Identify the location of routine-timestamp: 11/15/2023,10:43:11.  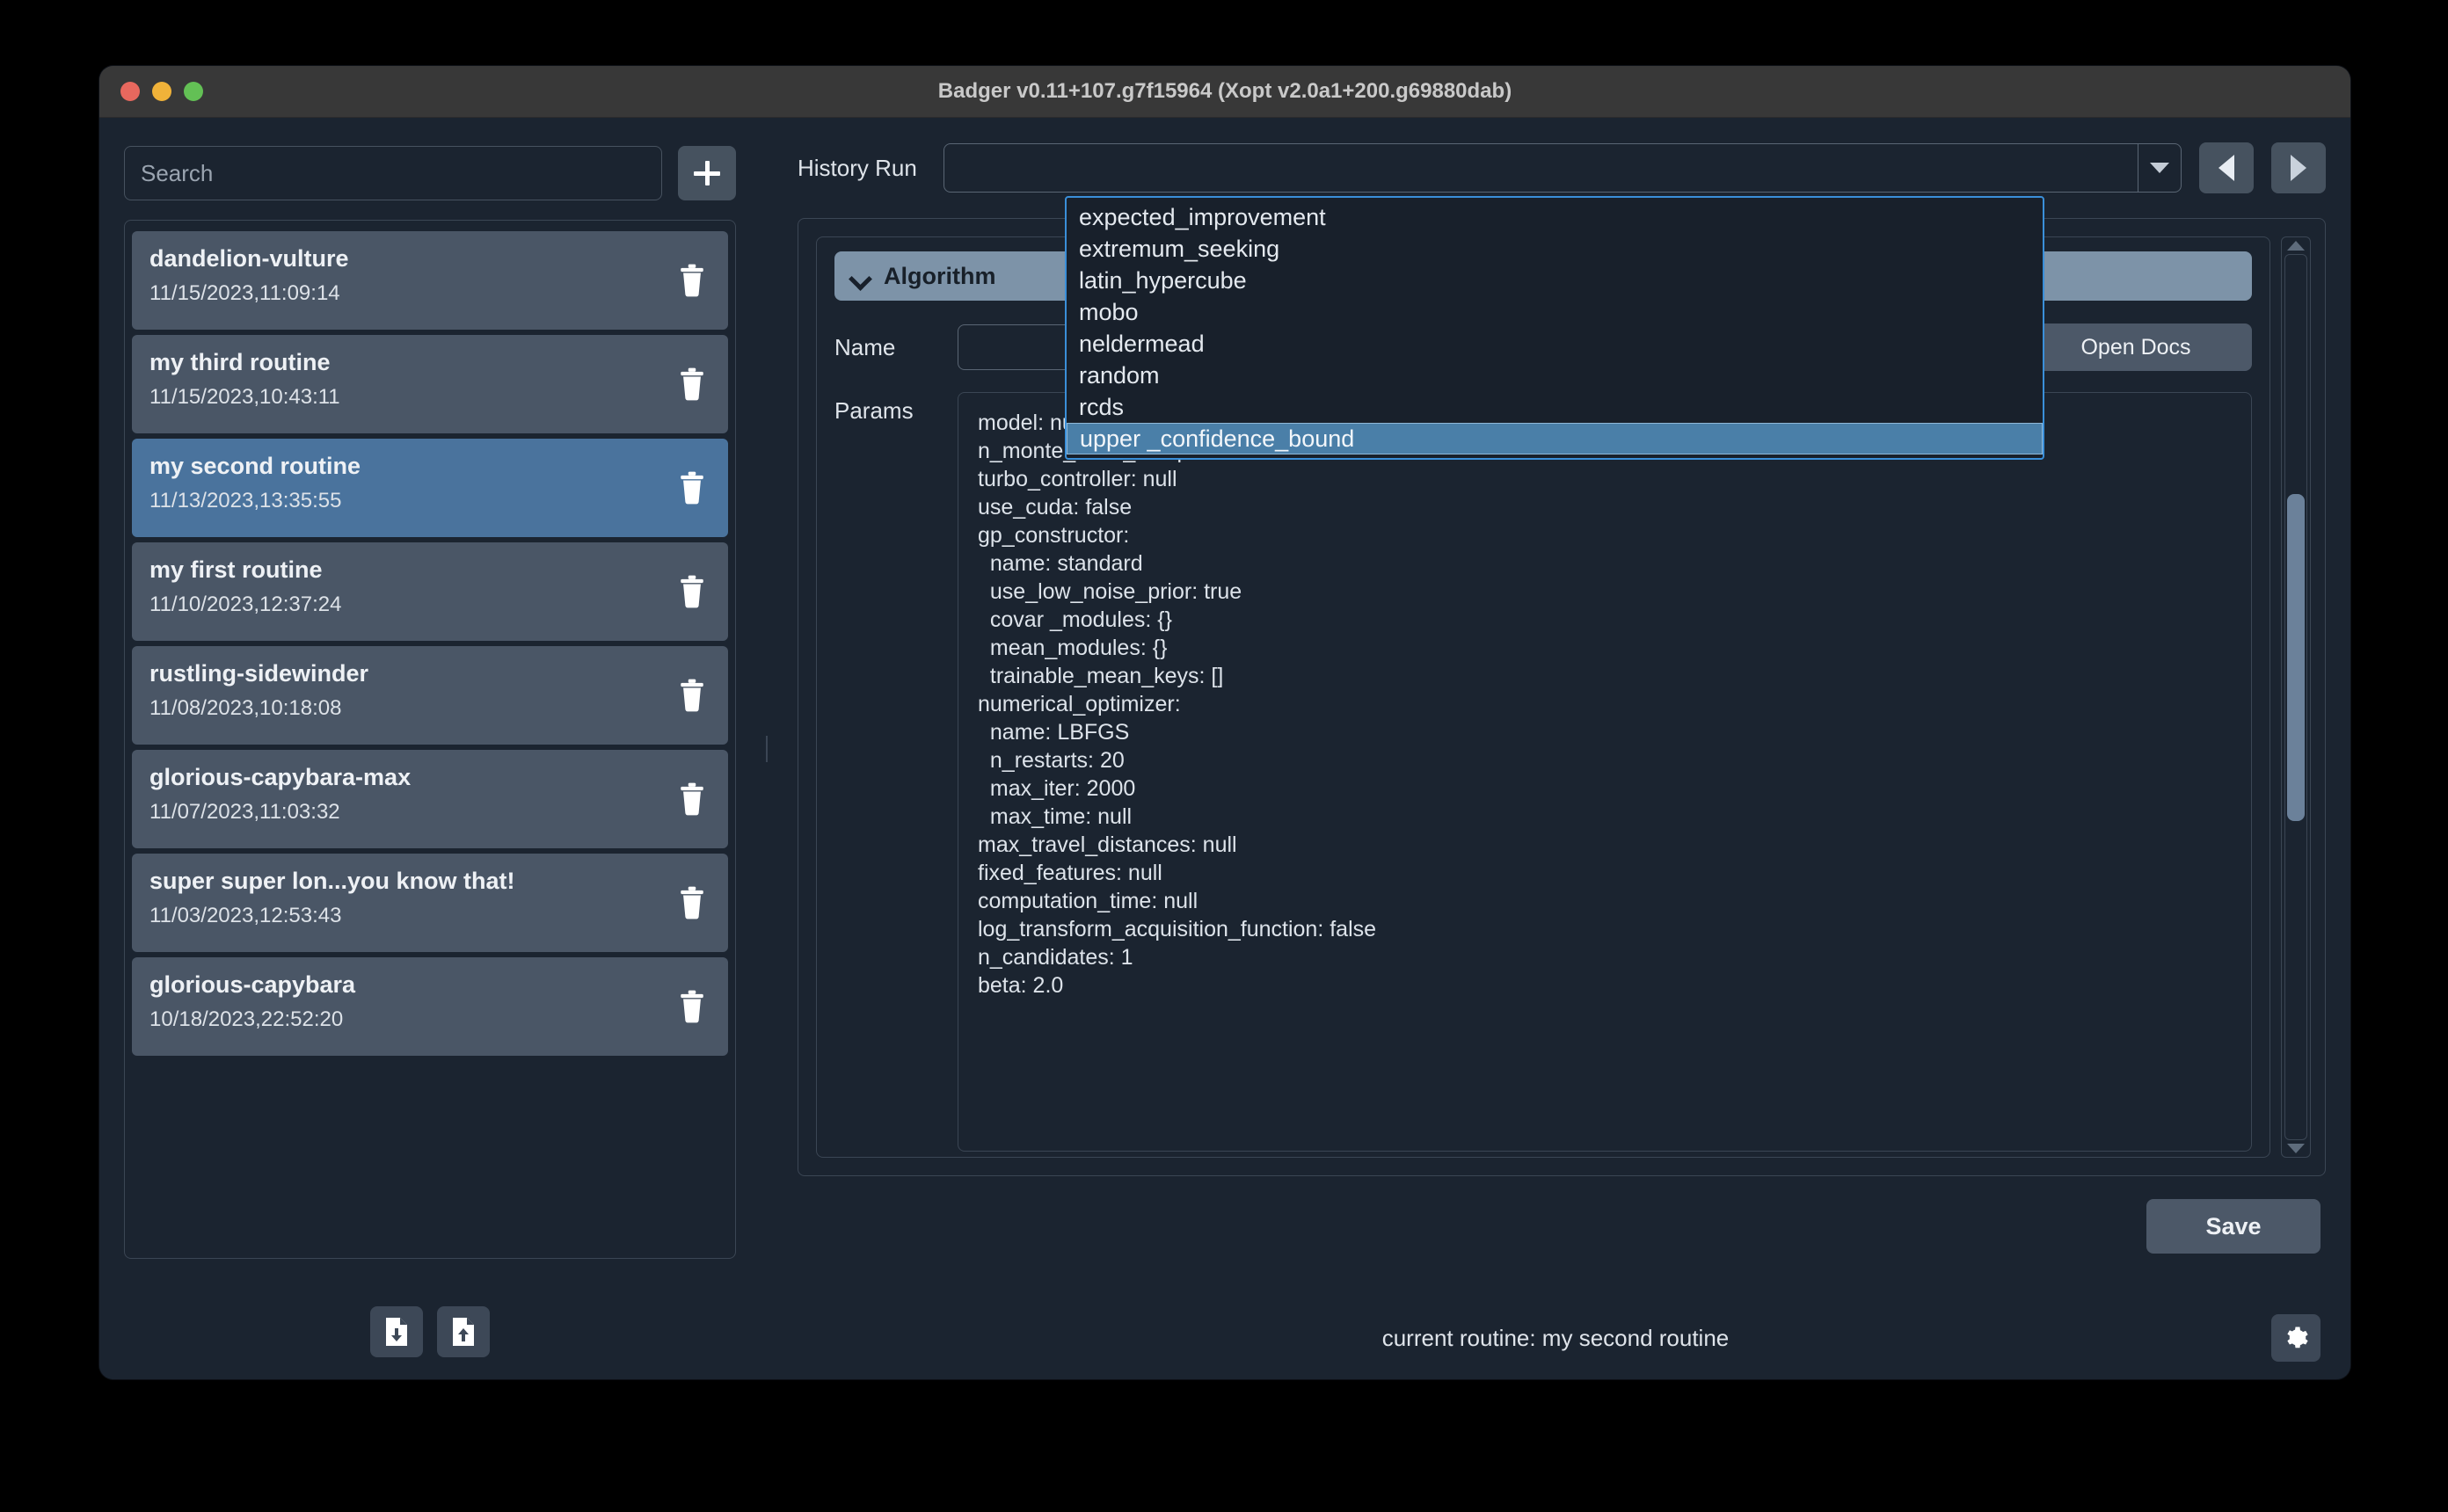
(244, 397).